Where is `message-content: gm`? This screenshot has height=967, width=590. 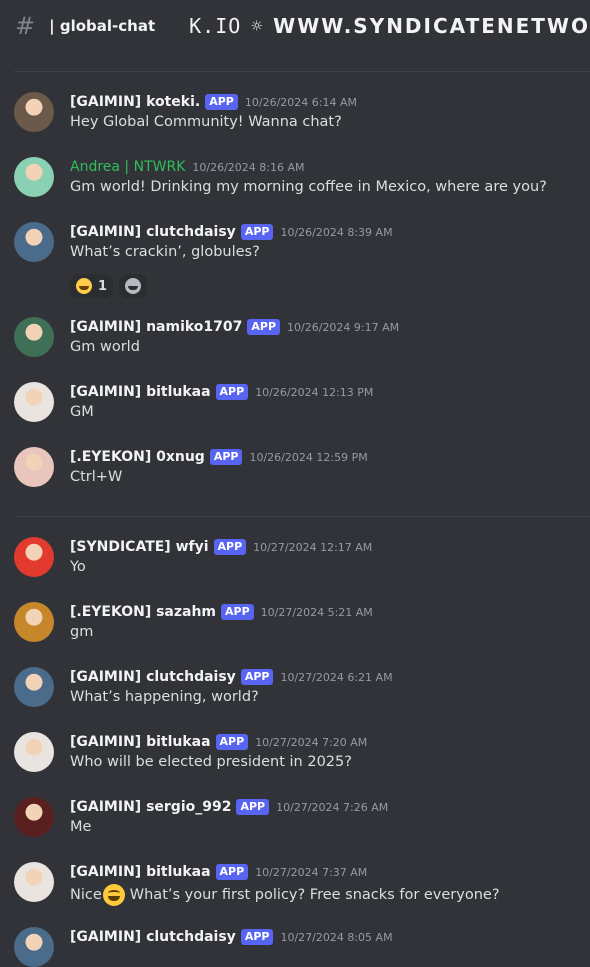
message-content: gm is located at coordinates (81, 632).